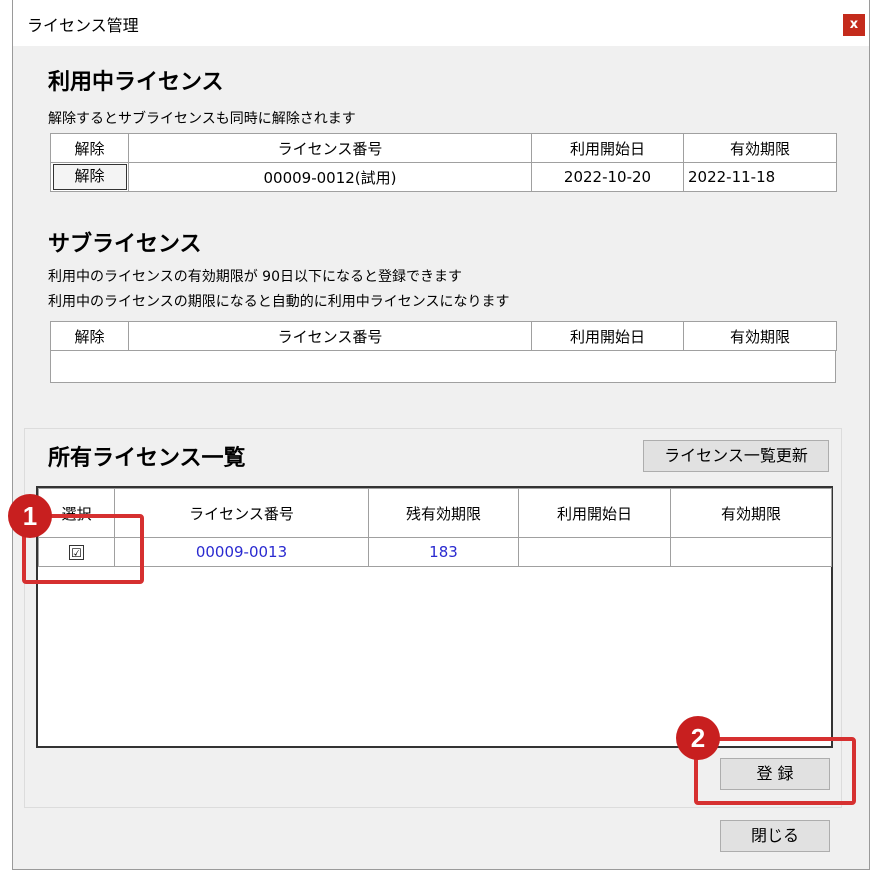  What do you see at coordinates (241, 552) in the screenshot?
I see `license-number-cell: 00009-0013` at bounding box center [241, 552].